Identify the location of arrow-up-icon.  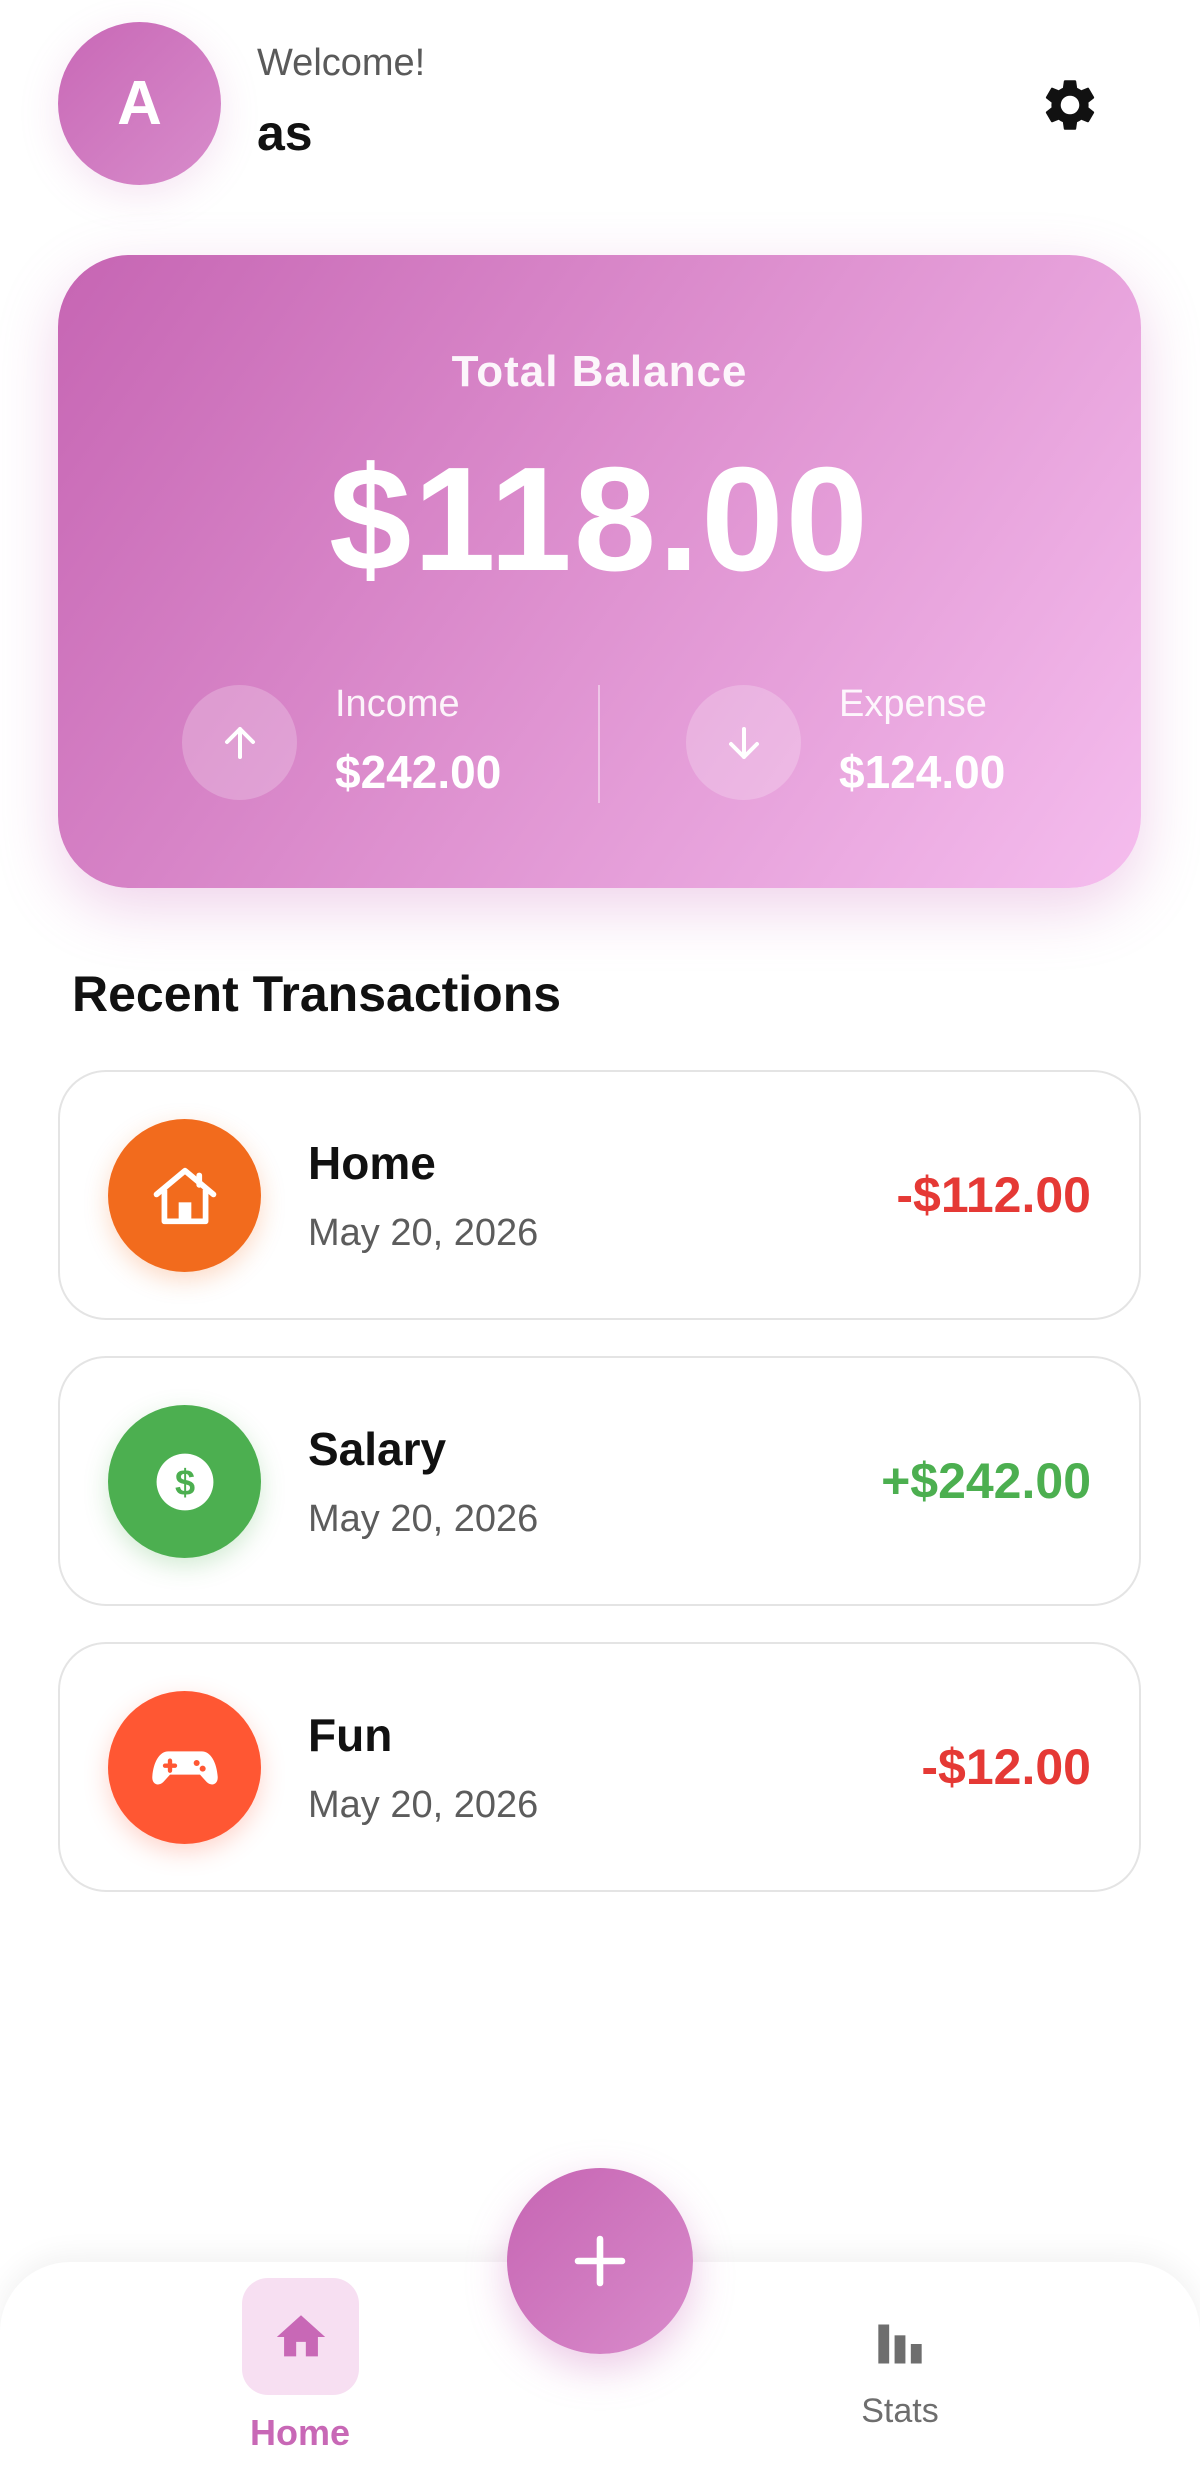
(239, 742).